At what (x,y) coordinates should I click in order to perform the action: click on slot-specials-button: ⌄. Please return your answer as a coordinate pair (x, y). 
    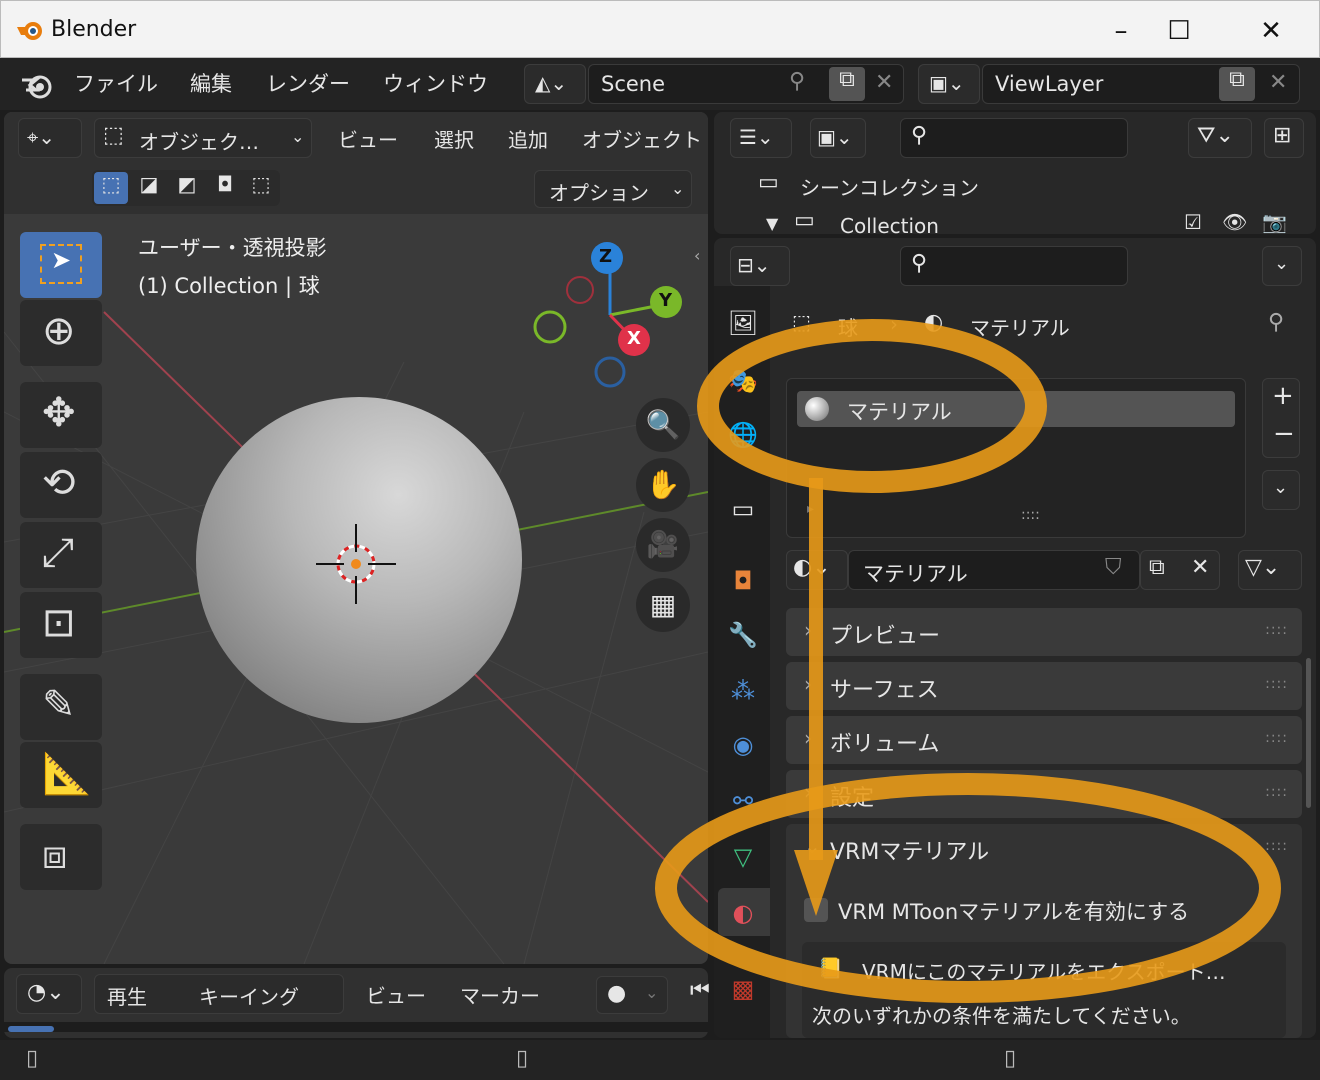
    Looking at the image, I should click on (1281, 490).